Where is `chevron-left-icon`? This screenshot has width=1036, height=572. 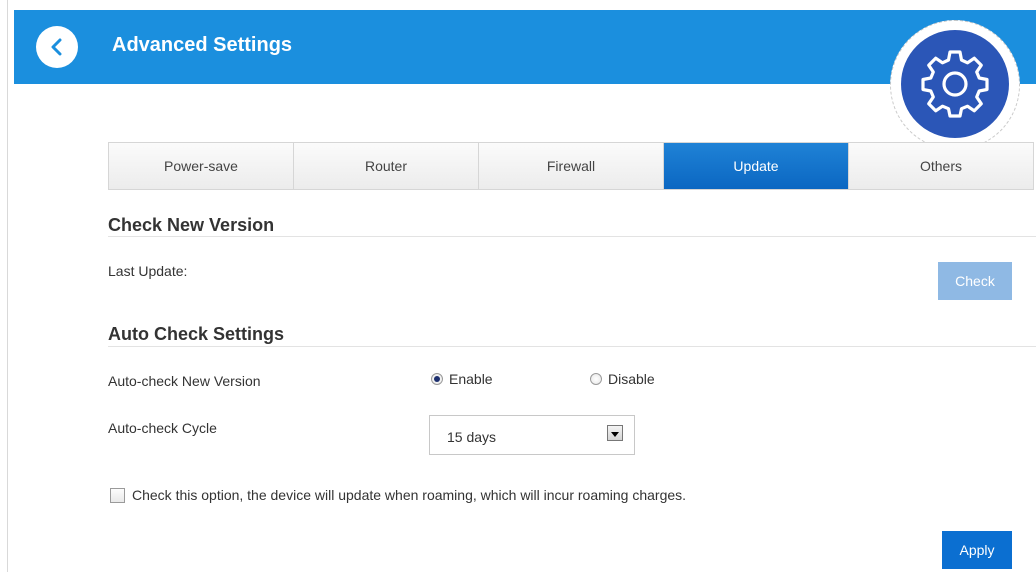
chevron-left-icon is located at coordinates (56, 47).